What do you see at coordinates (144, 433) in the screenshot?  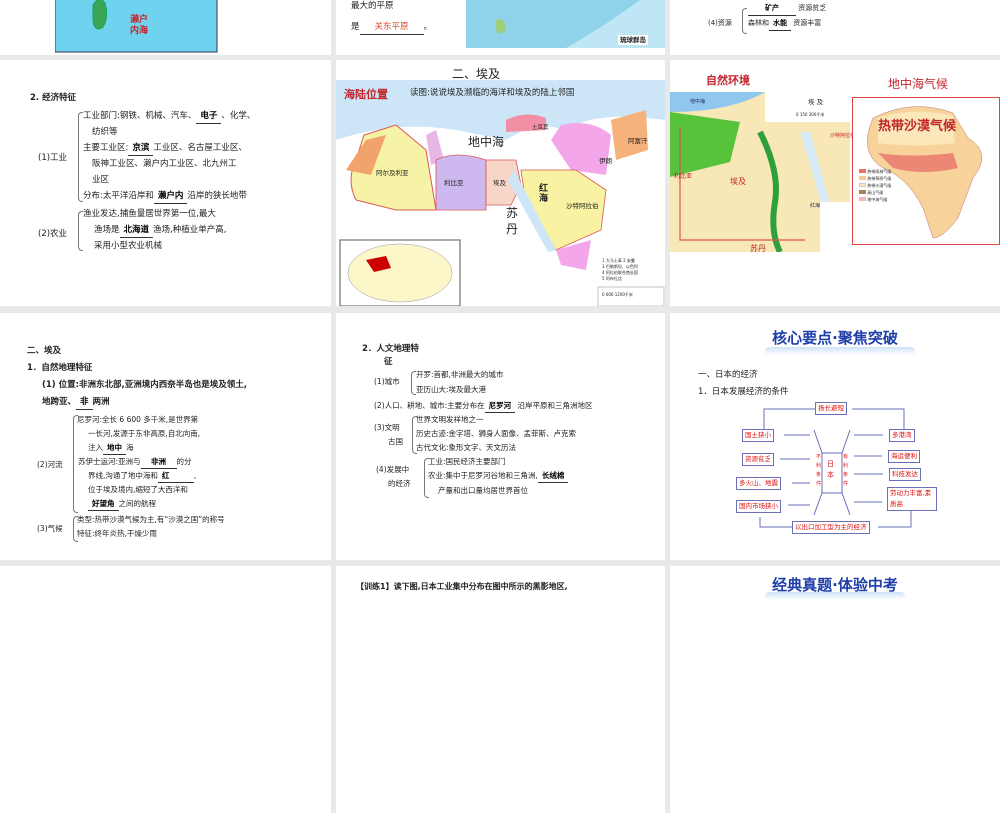 I see `river-line: 一长河,发源于东非高原,自北向南,` at bounding box center [144, 433].